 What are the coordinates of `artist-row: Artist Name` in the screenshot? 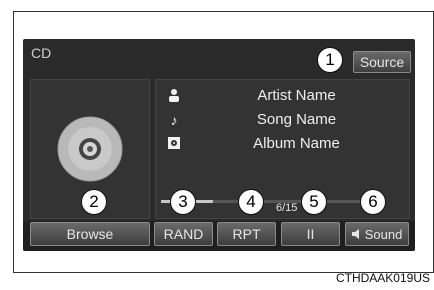 It's located at (282, 97).